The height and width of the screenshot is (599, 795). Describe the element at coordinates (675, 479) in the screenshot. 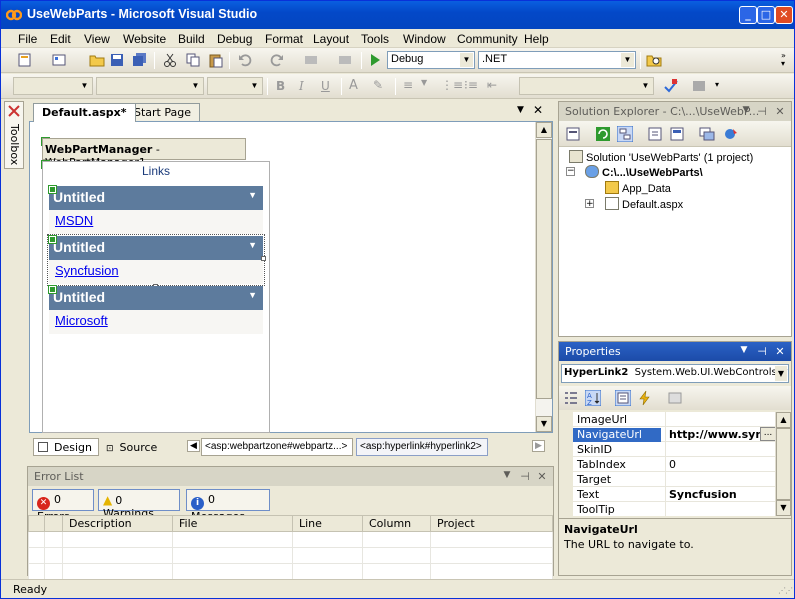

I see `property-row-target: Target` at that location.